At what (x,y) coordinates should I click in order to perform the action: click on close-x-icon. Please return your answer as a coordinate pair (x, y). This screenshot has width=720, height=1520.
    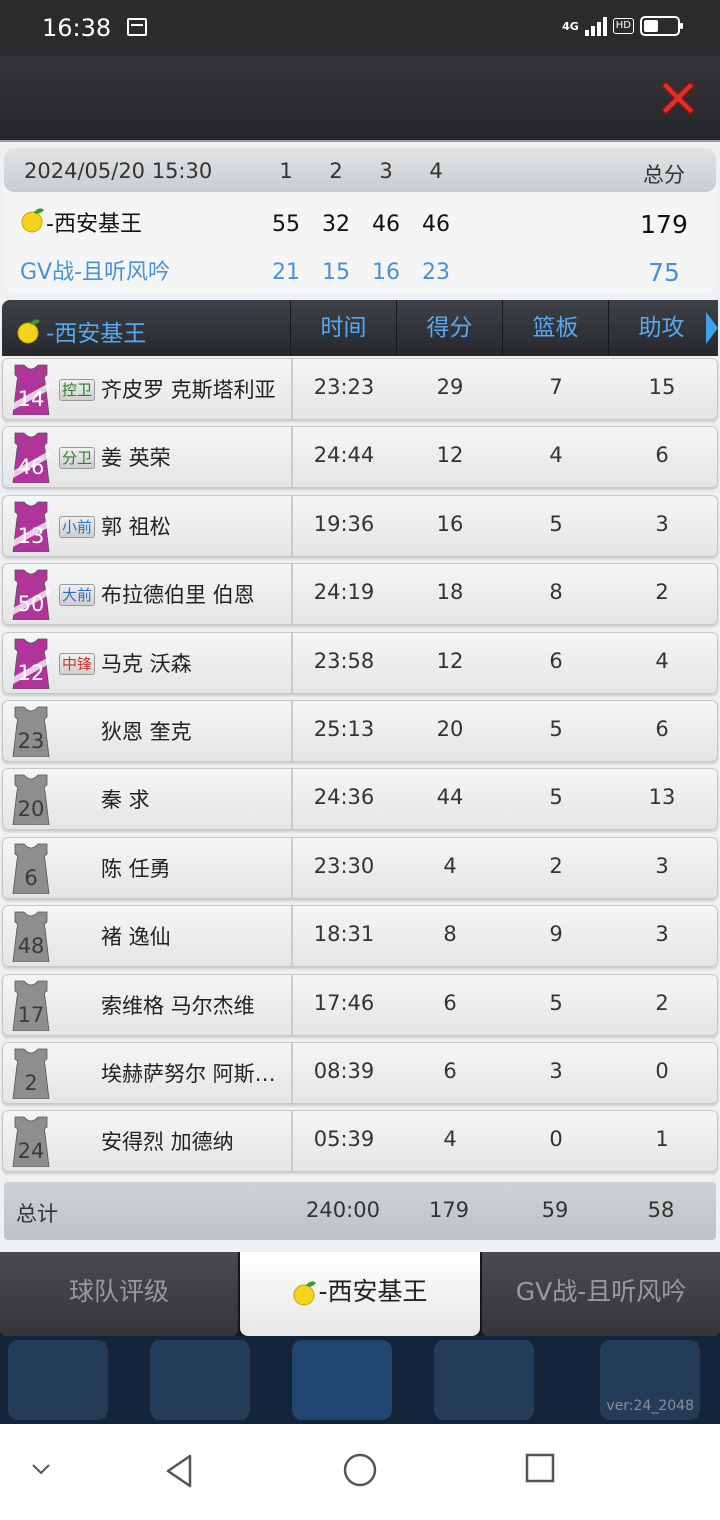
    Looking at the image, I should click on (678, 98).